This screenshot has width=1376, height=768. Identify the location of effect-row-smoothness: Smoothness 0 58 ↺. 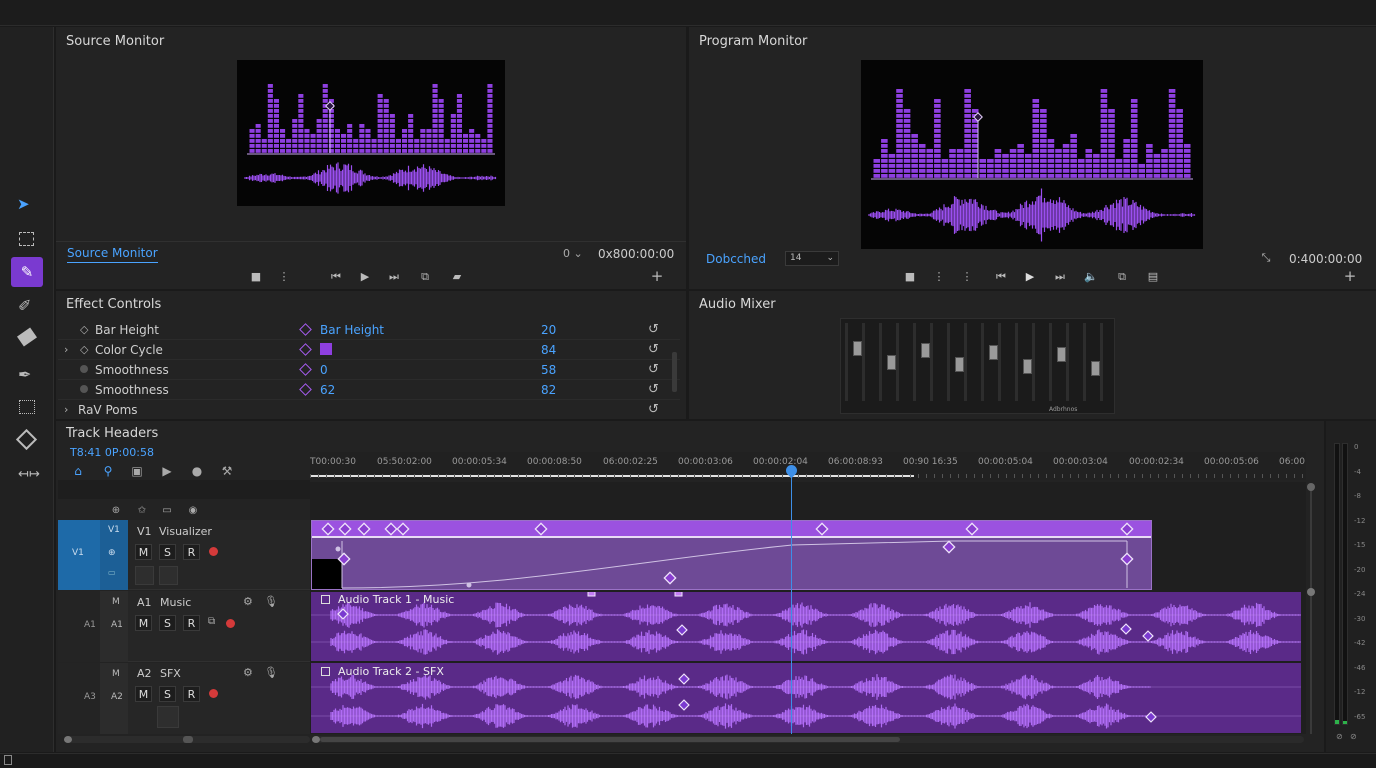
(369, 370).